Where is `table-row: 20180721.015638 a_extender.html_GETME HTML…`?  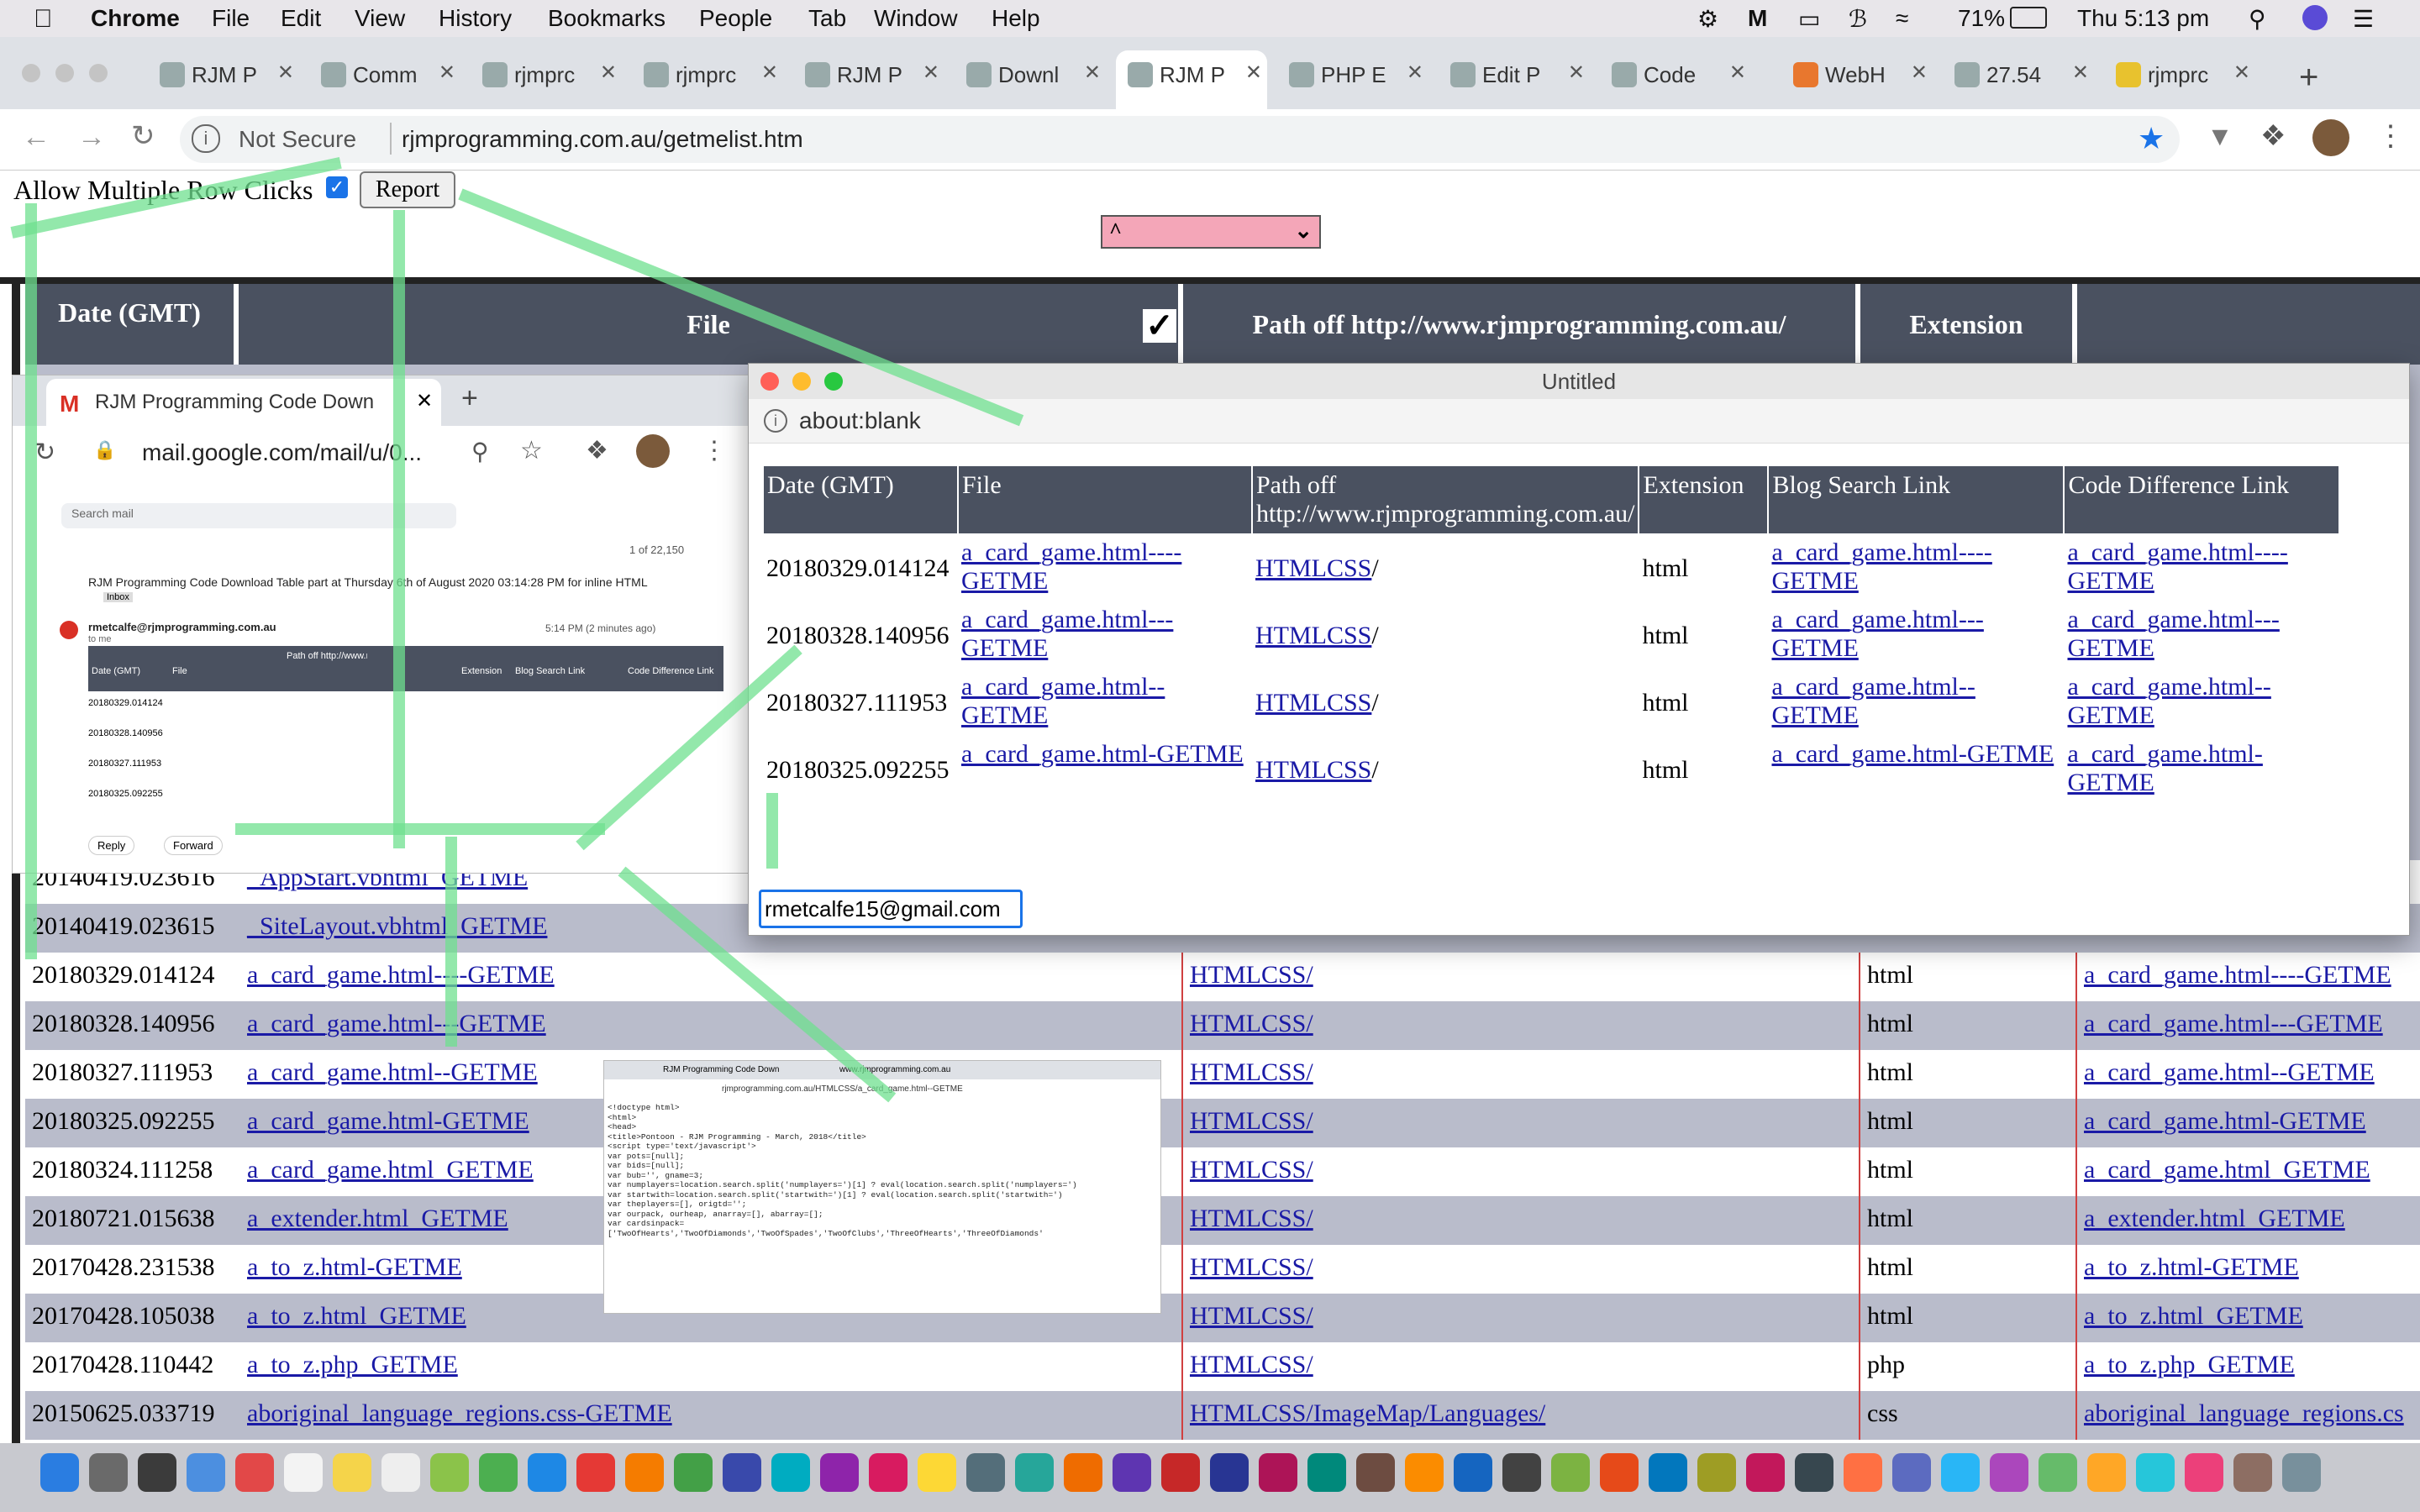
table-row: 20180721.015638 a_extender.html_GETME HTML… is located at coordinates (1223, 1220).